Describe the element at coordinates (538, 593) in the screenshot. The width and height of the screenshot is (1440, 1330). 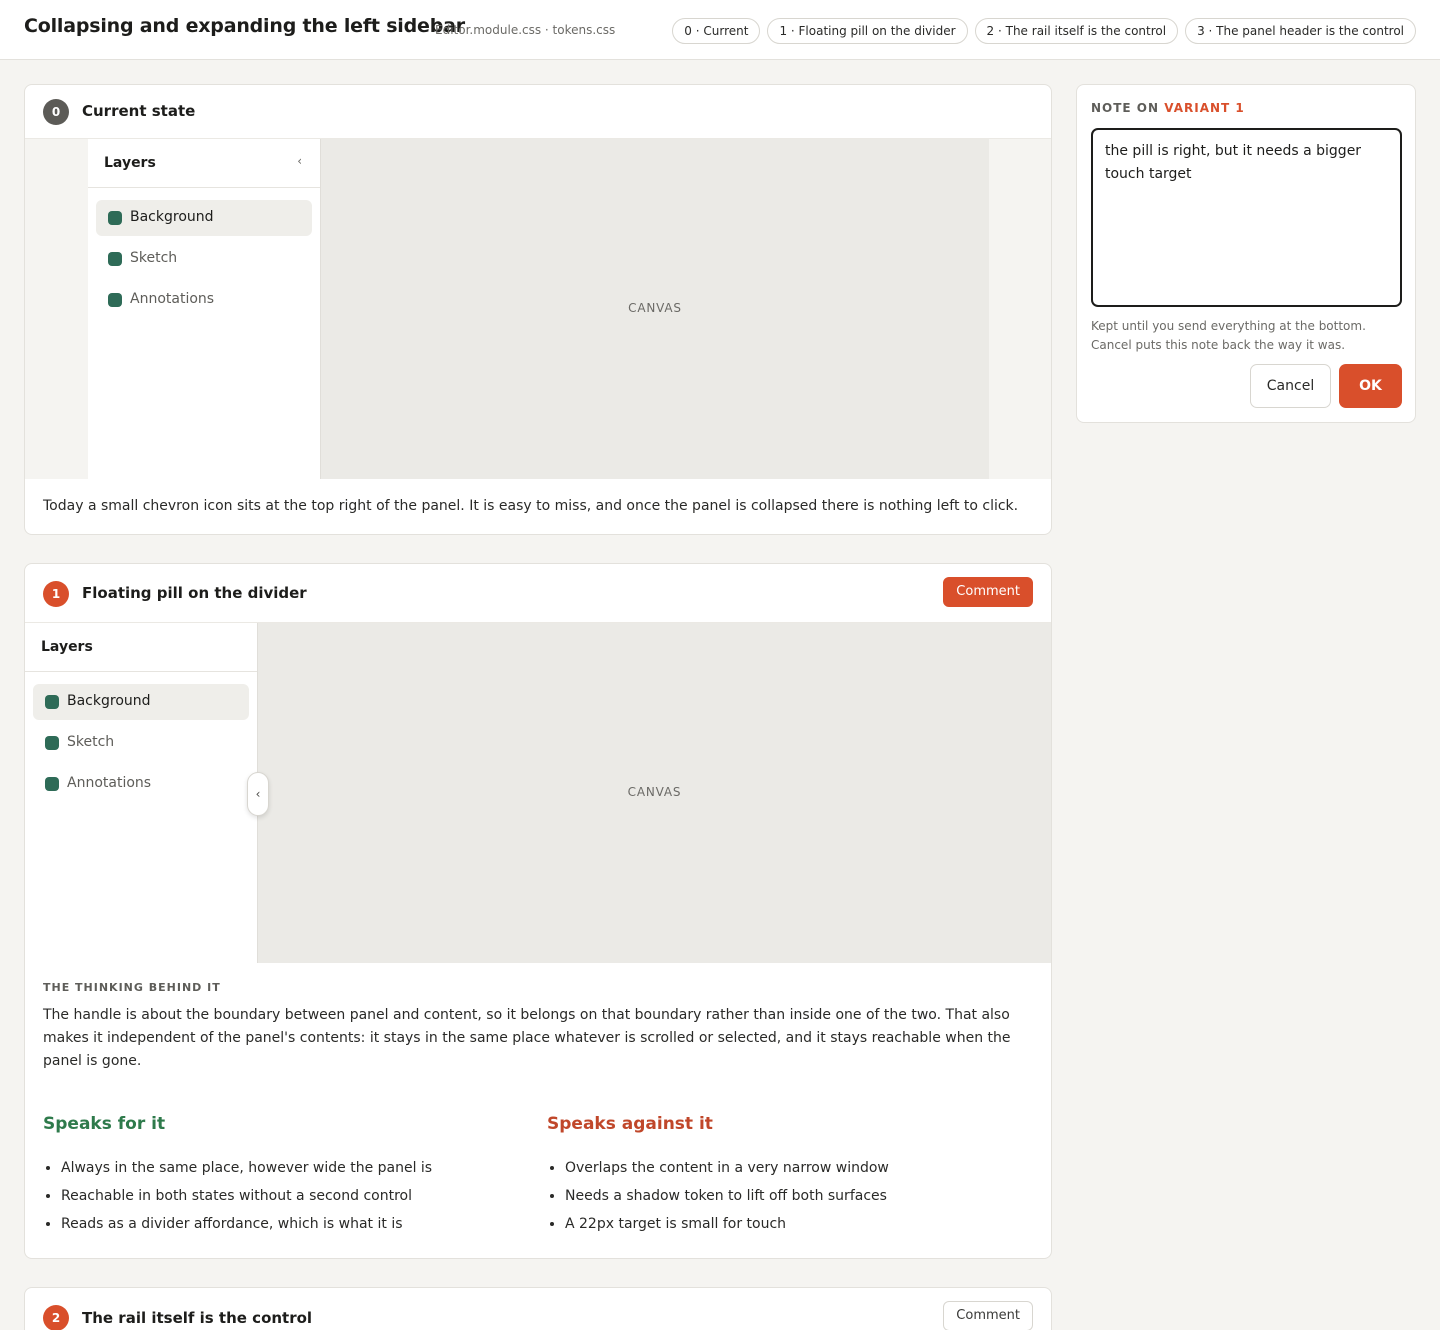
I see `card-header: 1 Floating pill on the divider Comment` at that location.